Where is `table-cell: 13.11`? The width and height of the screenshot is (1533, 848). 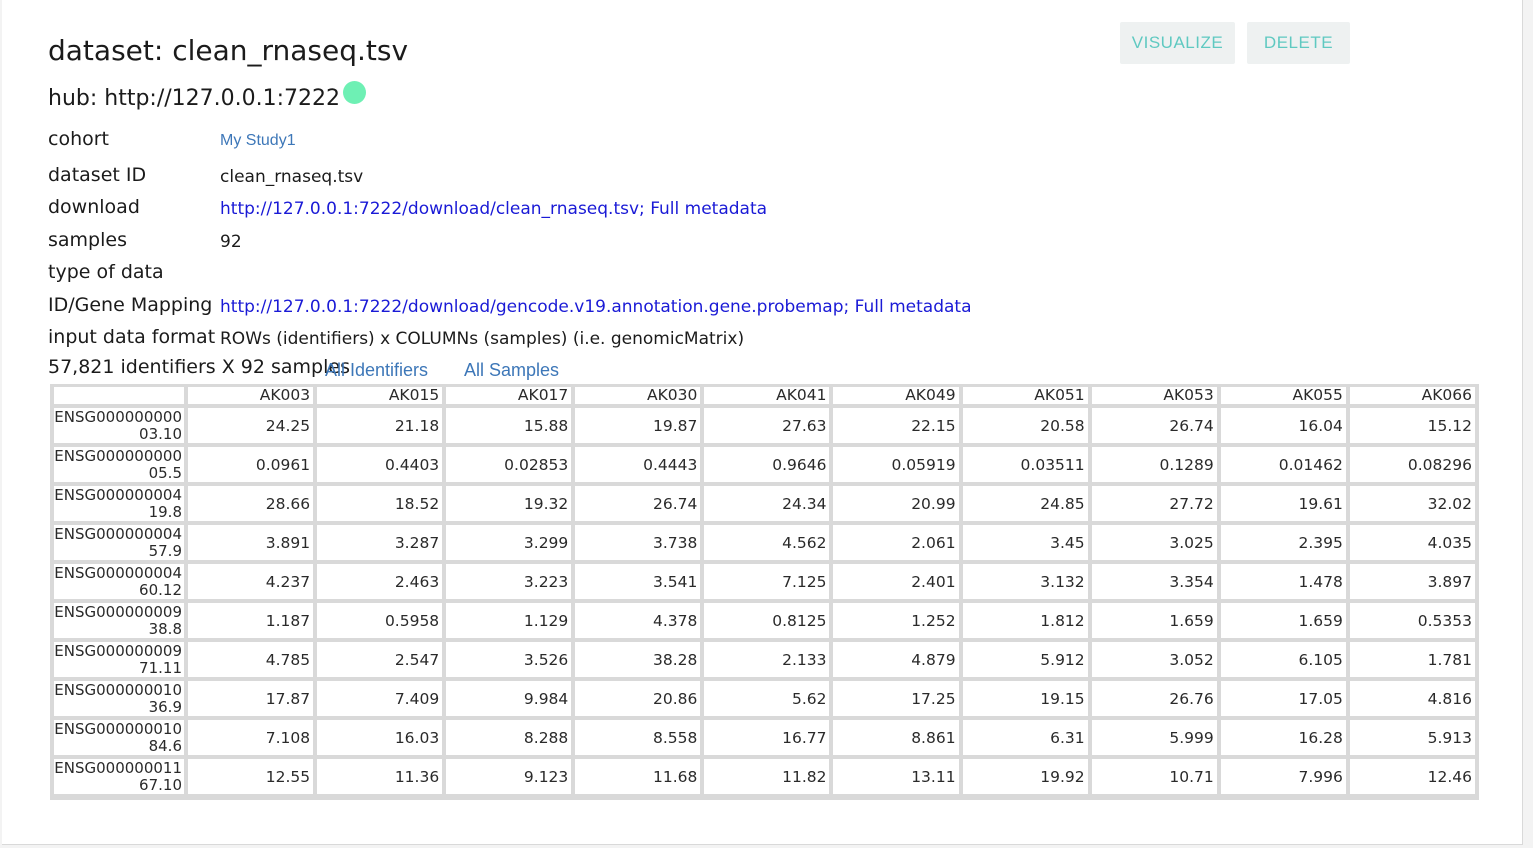
table-cell: 13.11 is located at coordinates (896, 776).